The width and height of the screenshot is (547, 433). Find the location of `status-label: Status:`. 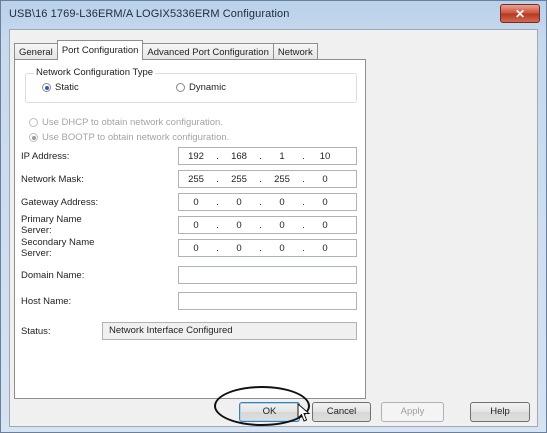

status-label: Status: is located at coordinates (36, 331).